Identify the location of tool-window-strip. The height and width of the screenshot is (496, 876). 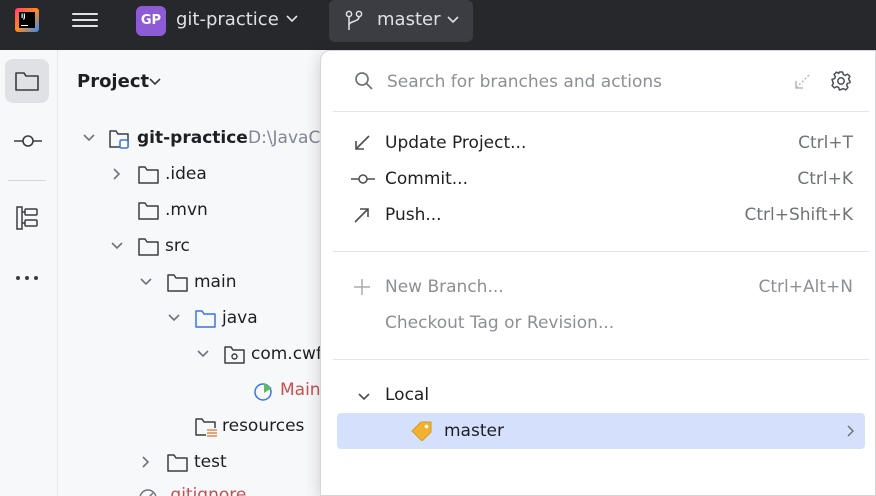
(29, 273).